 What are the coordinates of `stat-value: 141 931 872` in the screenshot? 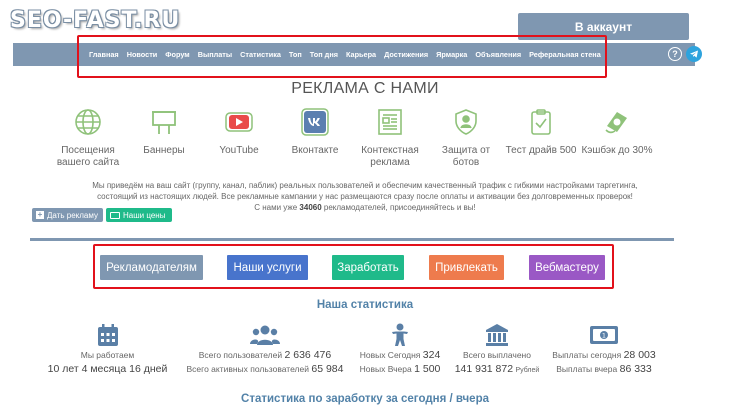 It's located at (484, 369).